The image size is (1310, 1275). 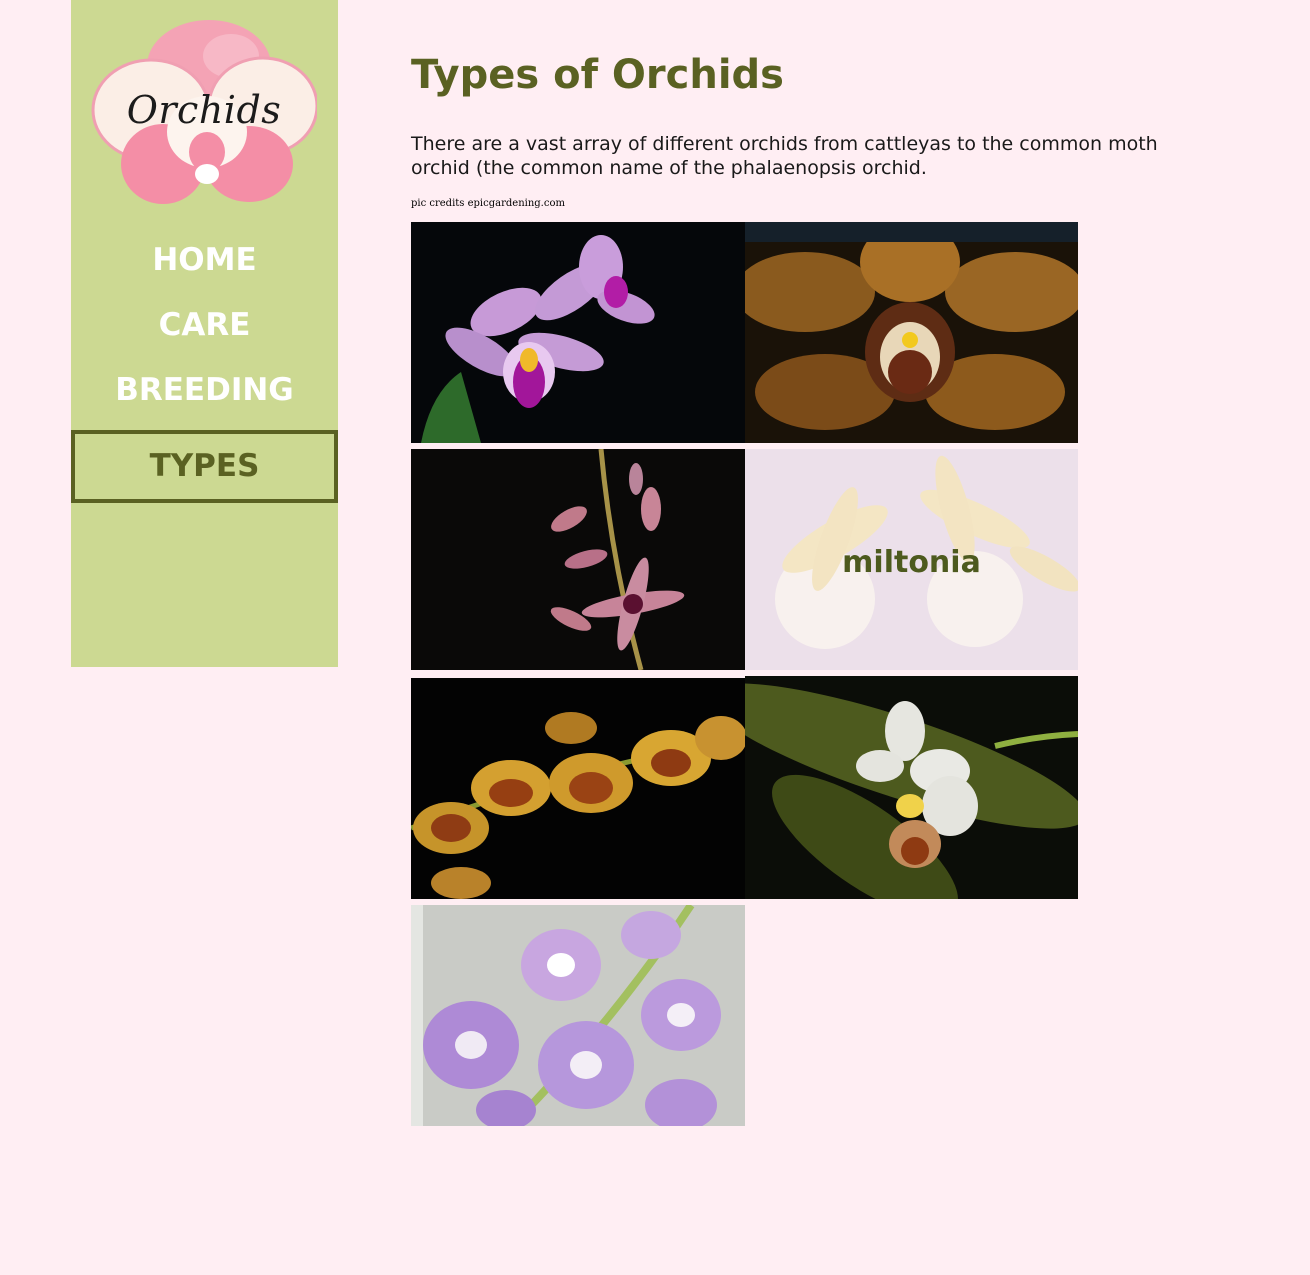 I want to click on nav-breeding: BREEDING, so click(x=204, y=394).